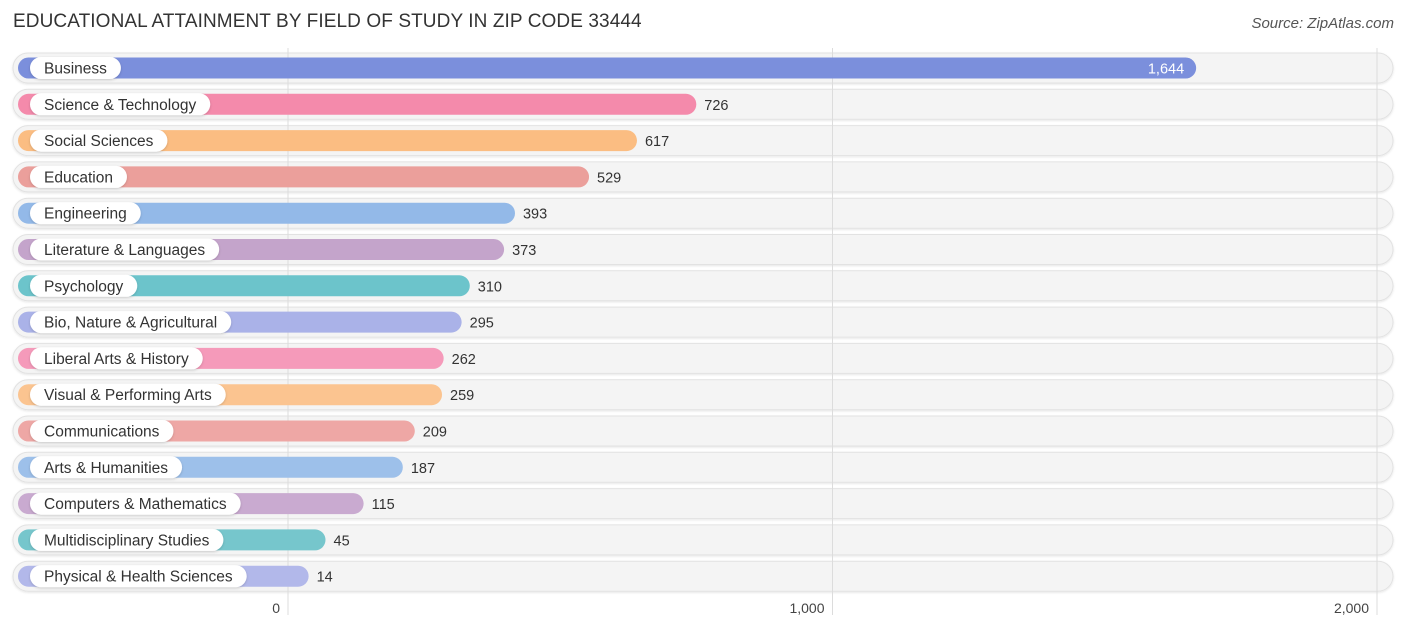 The height and width of the screenshot is (631, 1406). I want to click on value-label: 373, so click(524, 251).